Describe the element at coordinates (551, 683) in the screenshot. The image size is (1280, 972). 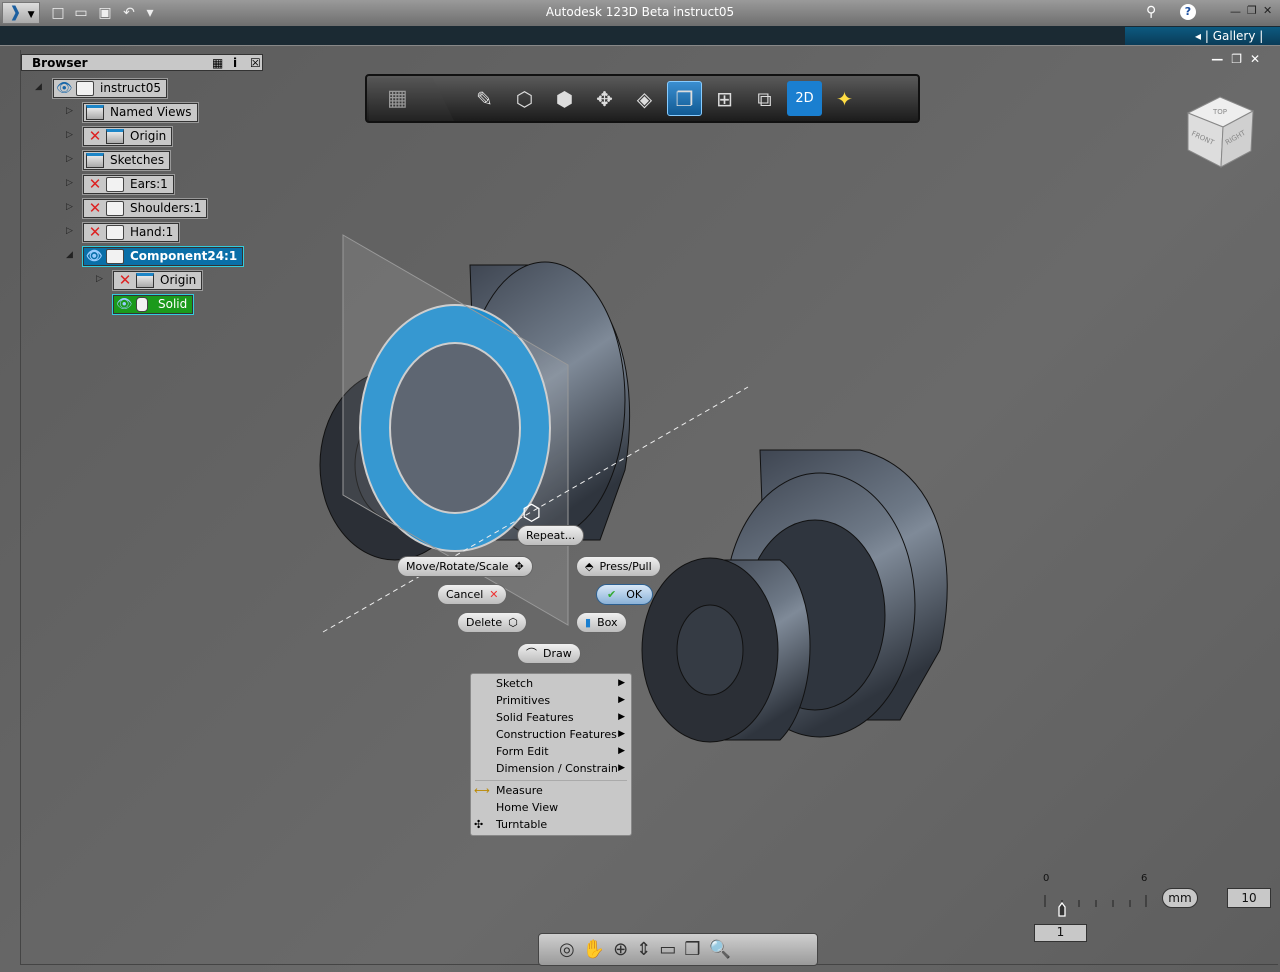
I see `menu-item-sketch: Sketch ▶` at that location.